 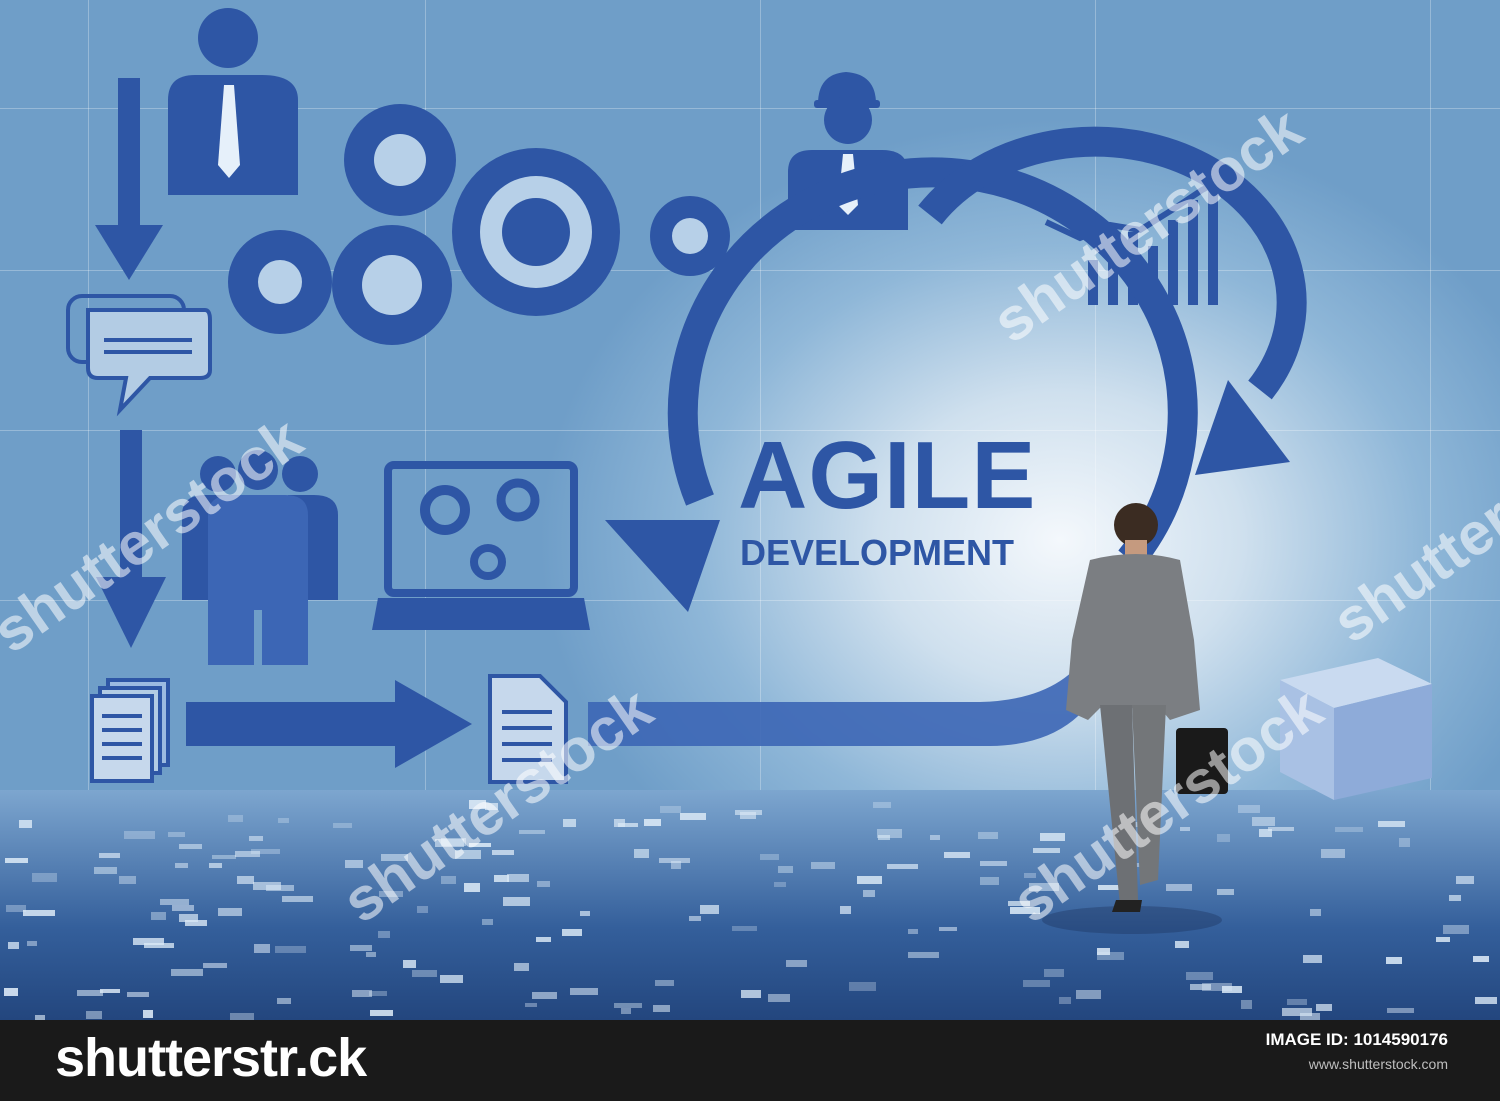 I want to click on gears-icon, so click(x=479, y=224).